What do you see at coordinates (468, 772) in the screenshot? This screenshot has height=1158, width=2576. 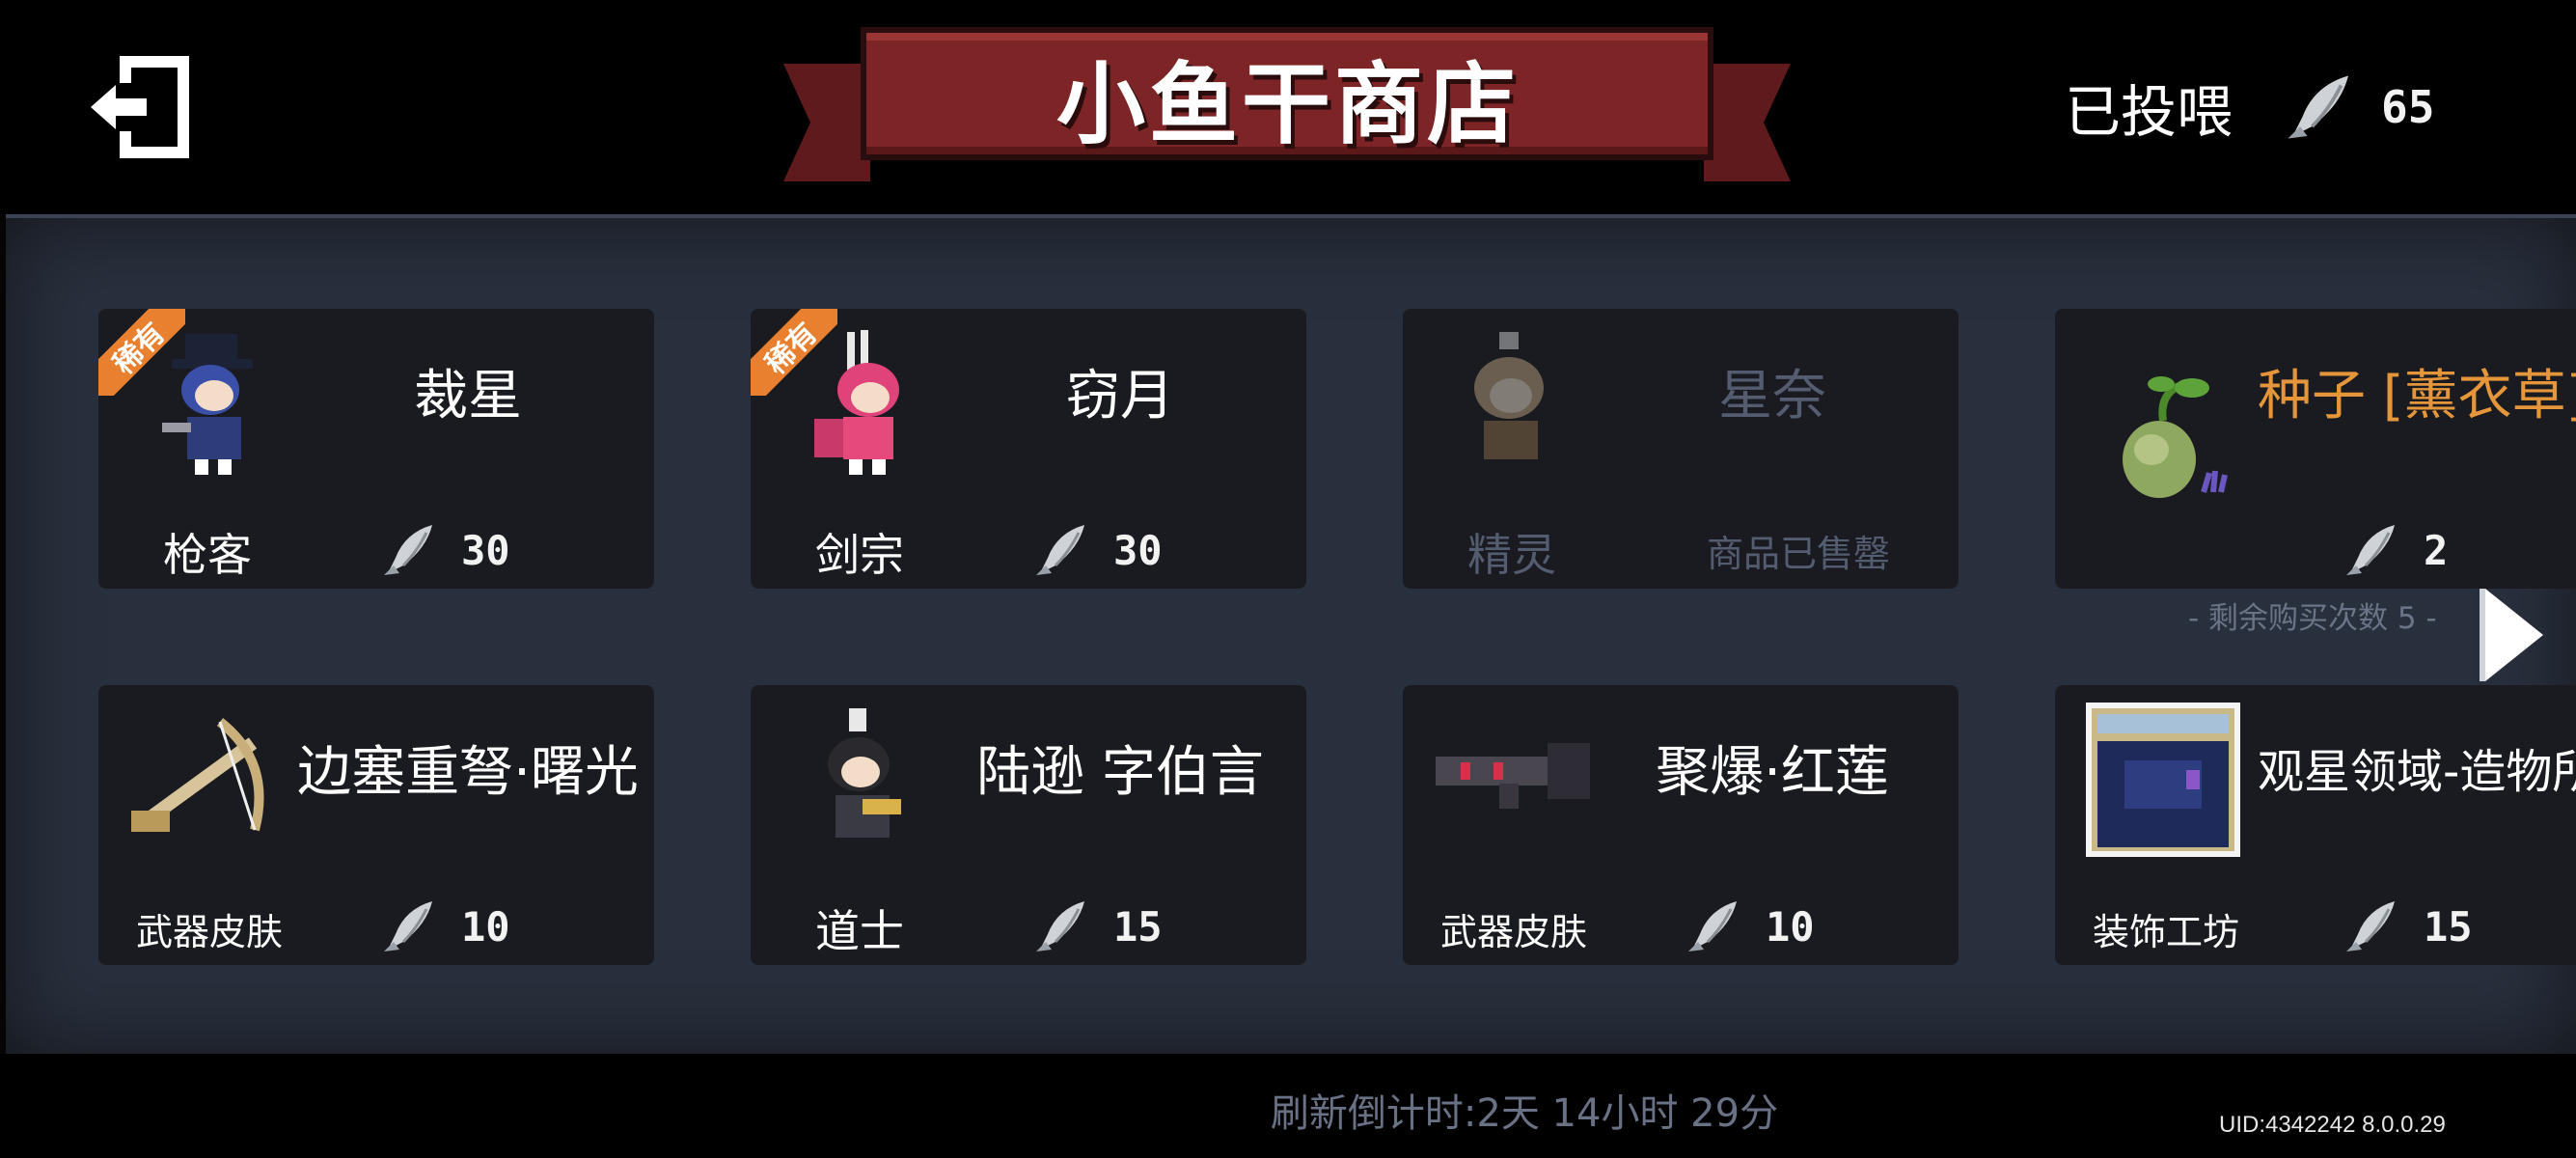 I see `item-name: 边塞重弩·曙光` at bounding box center [468, 772].